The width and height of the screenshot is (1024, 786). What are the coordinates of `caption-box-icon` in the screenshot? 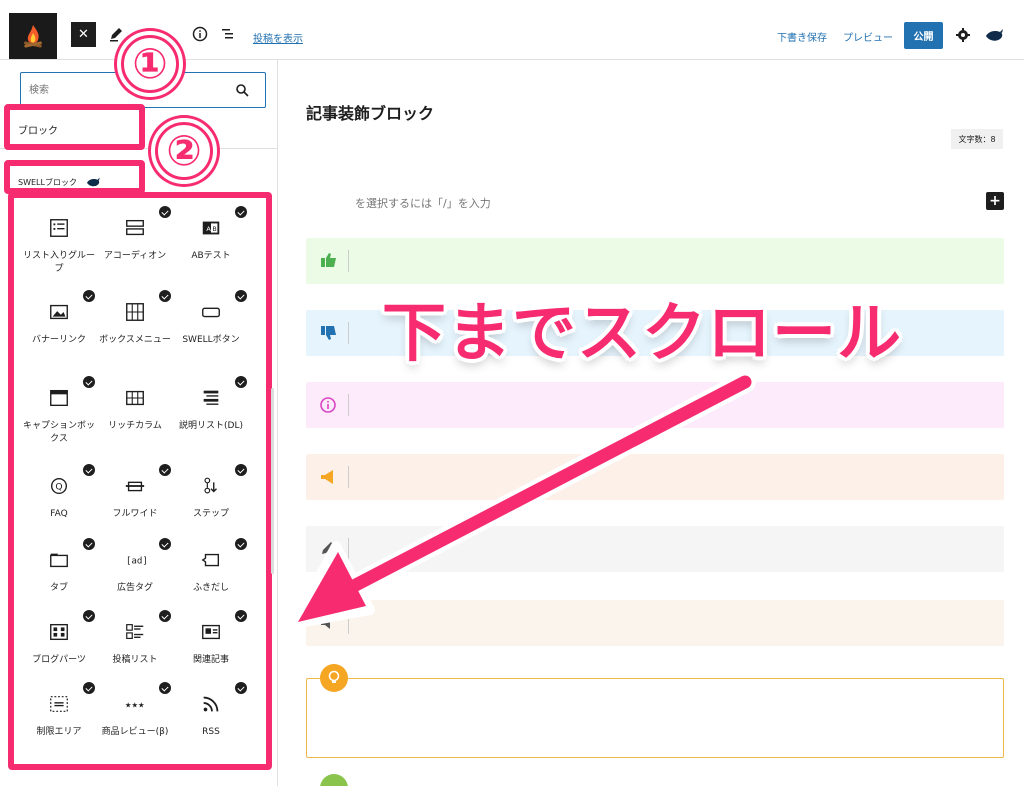 It's located at (59, 398).